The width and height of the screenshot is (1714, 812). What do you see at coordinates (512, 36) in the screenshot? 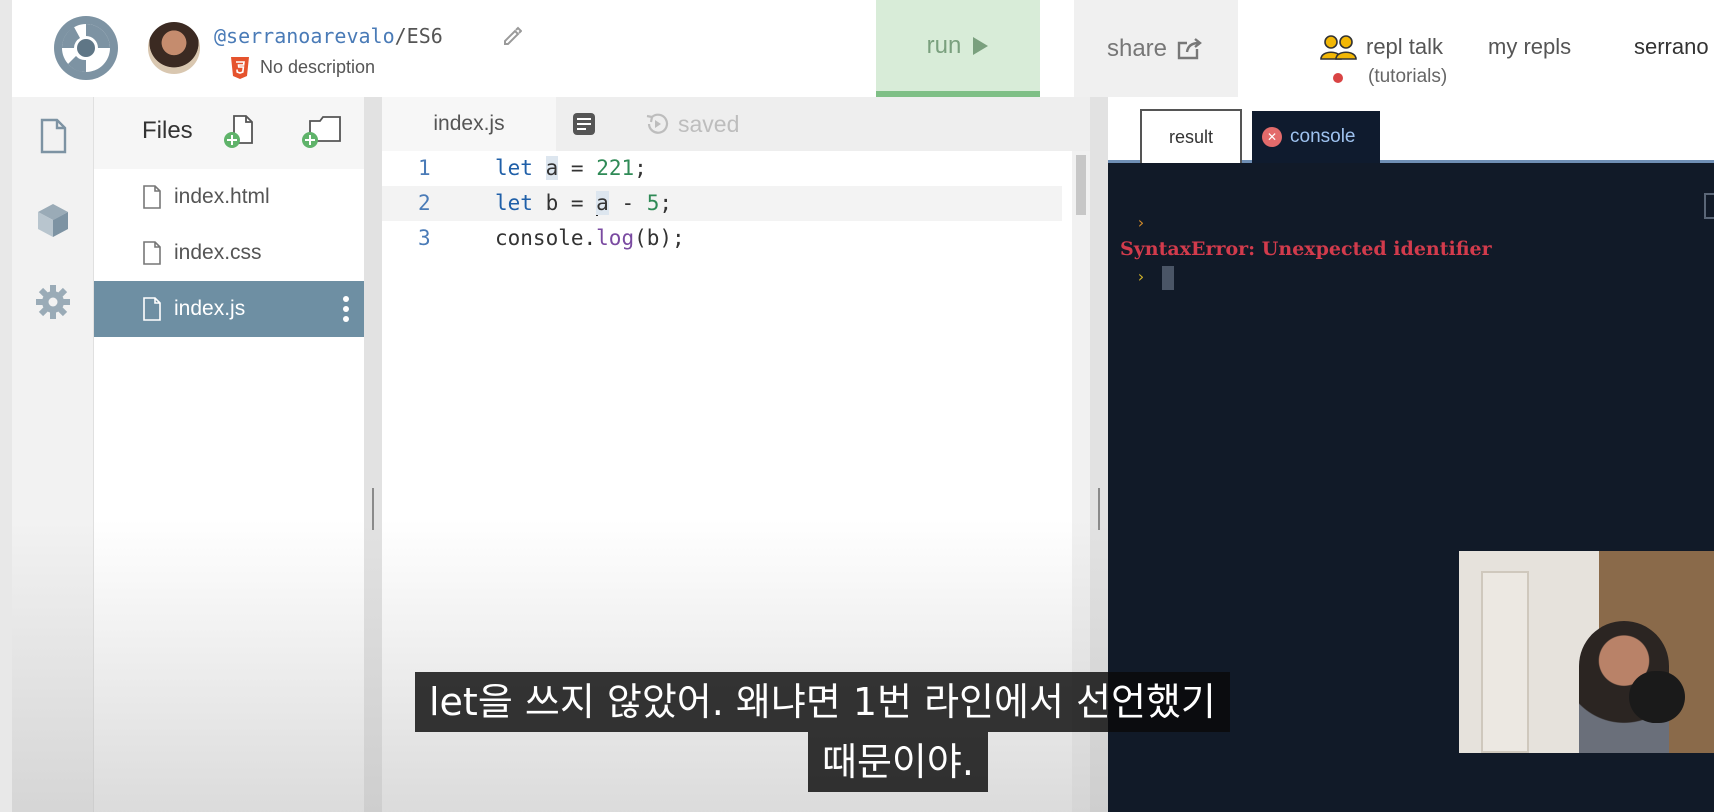
I see `pencil-icon` at bounding box center [512, 36].